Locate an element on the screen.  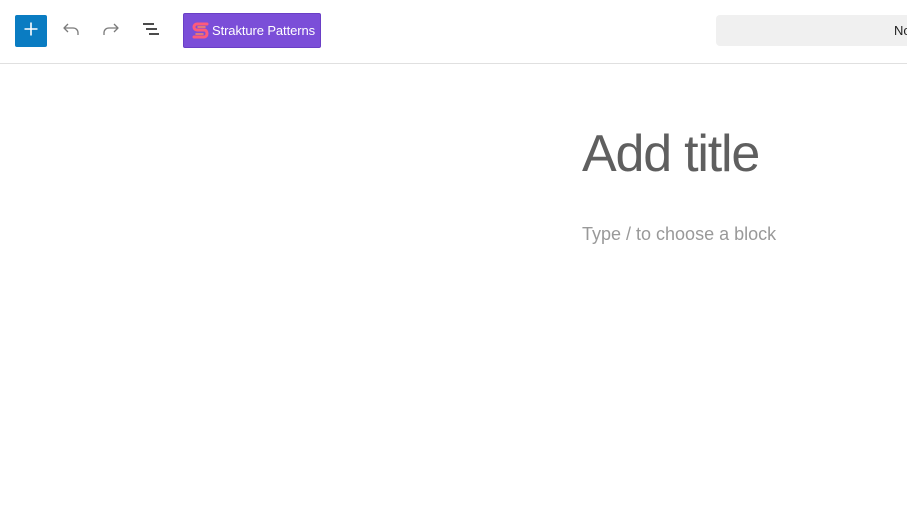
redo-button is located at coordinates (111, 31).